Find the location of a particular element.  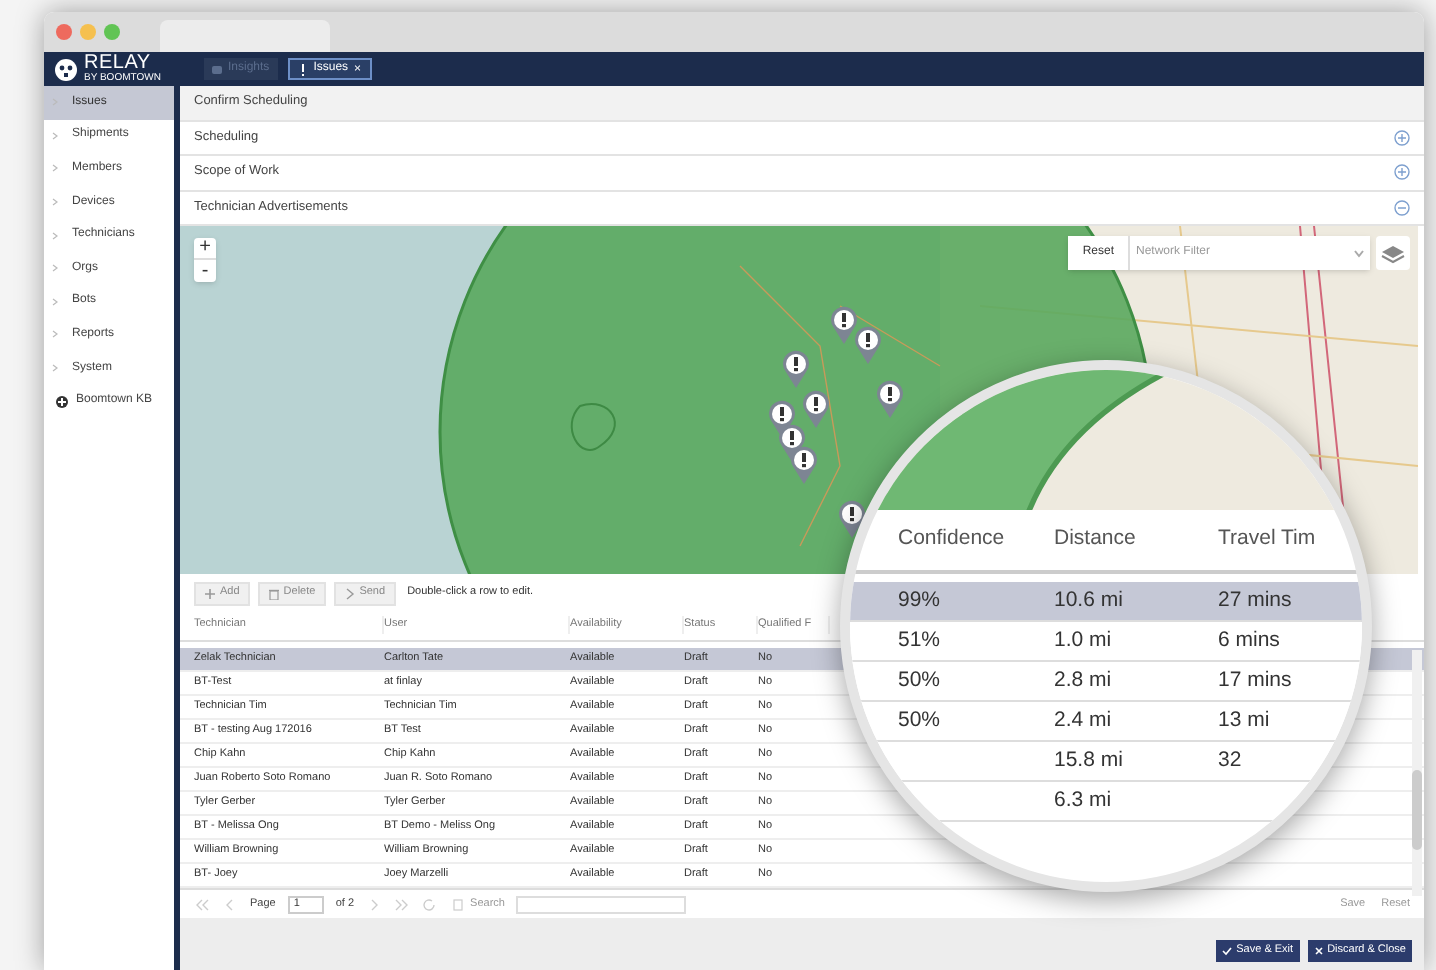

previous-page-icon is located at coordinates (230, 904).